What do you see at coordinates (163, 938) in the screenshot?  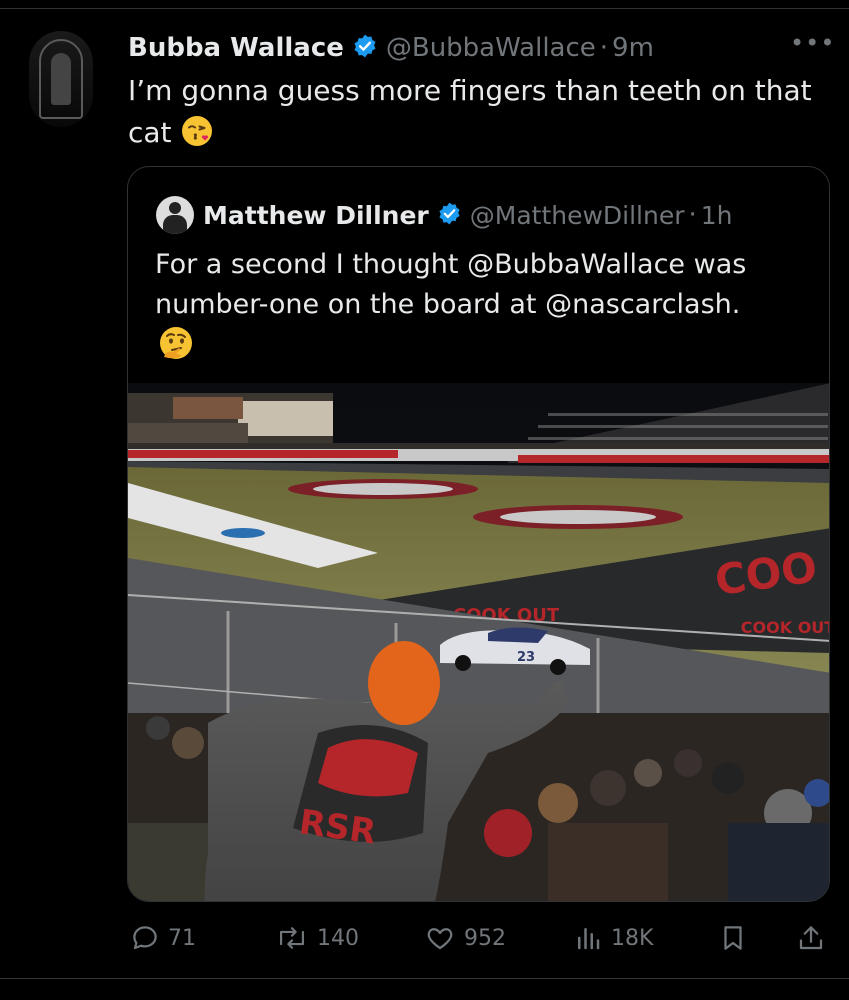 I see `reply-button: 71` at bounding box center [163, 938].